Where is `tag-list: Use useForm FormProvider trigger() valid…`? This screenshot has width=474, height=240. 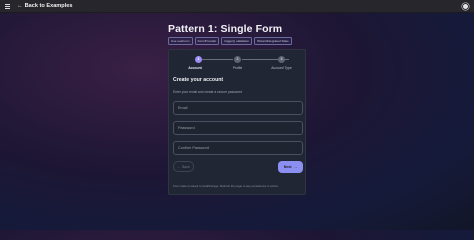
tag-list: Use useForm FormProvider trigger() valid… is located at coordinates (230, 41).